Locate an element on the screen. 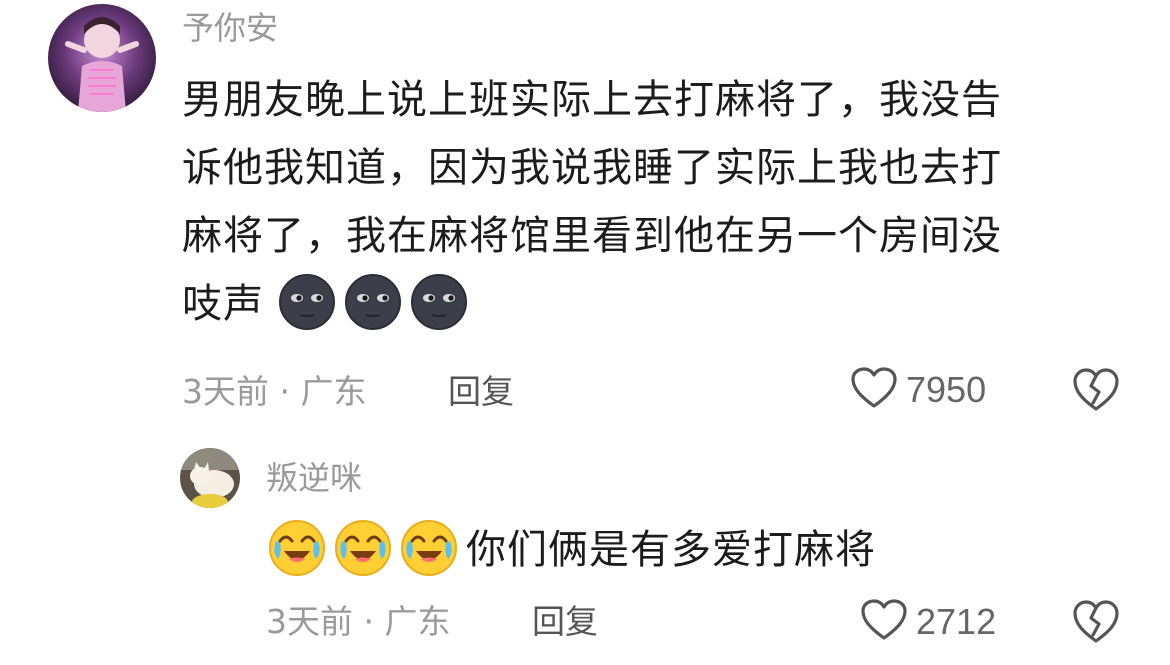 This screenshot has width=1170, height=665. like-button: 7950 is located at coordinates (918, 390).